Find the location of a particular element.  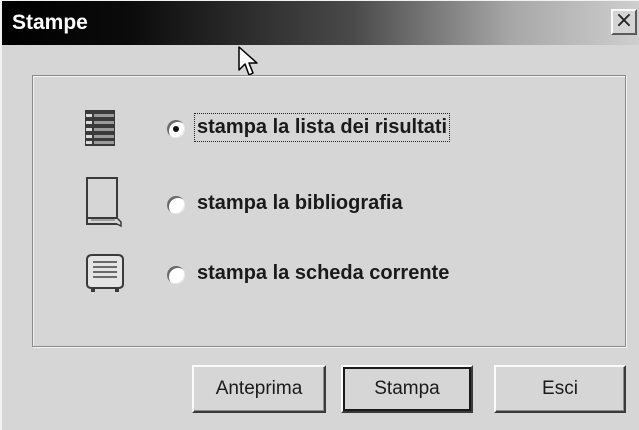

window-title: Stampe is located at coordinates (50, 22).